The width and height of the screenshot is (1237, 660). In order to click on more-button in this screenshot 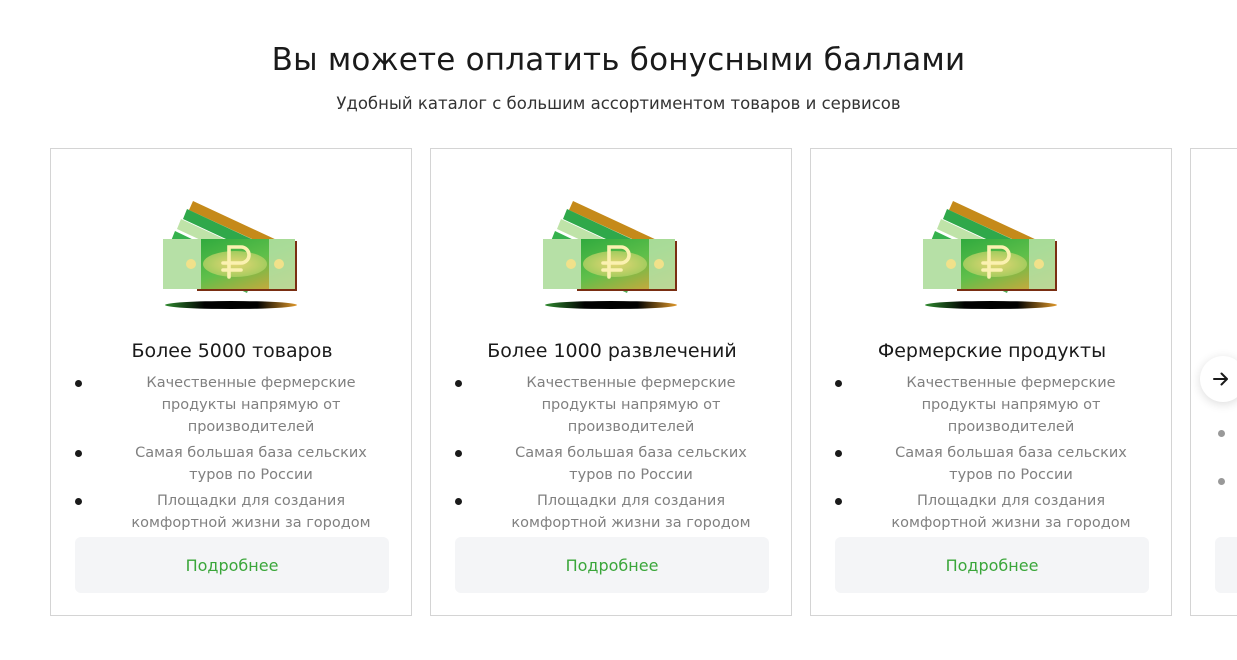, I will do `click(1226, 565)`.